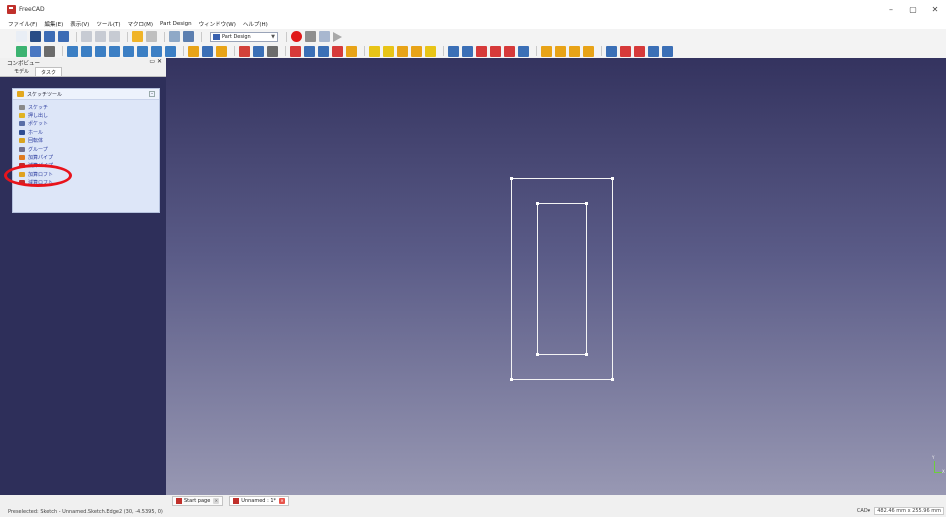 This screenshot has width=946, height=517. Describe the element at coordinates (179, 500) in the screenshot. I see `freecad-logo-icon` at that location.